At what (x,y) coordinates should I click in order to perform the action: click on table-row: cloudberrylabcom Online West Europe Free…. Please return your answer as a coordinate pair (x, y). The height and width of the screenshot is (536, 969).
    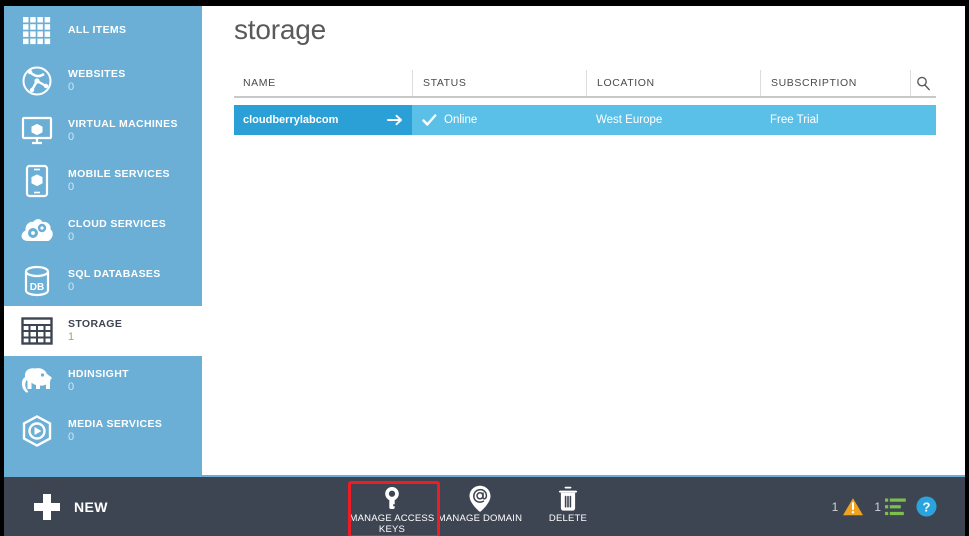
    Looking at the image, I should click on (585, 120).